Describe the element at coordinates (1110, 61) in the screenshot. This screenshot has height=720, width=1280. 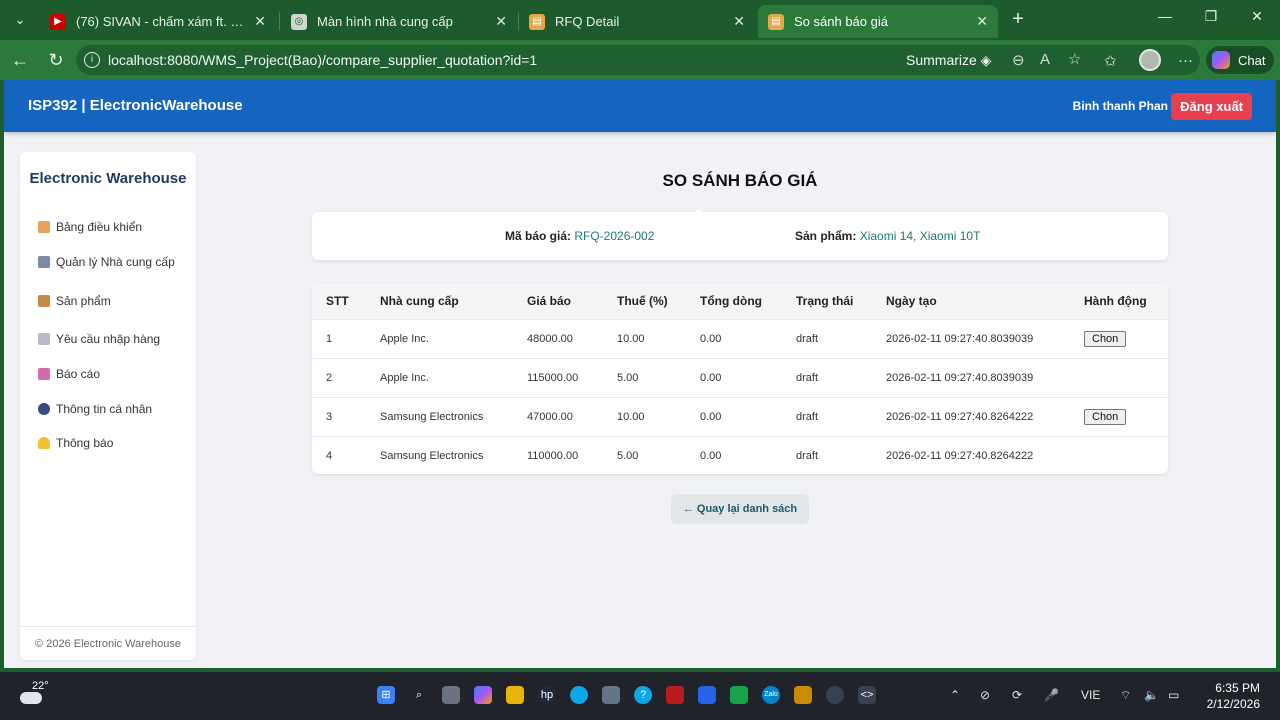
I see `favorites-icon: ✩` at that location.